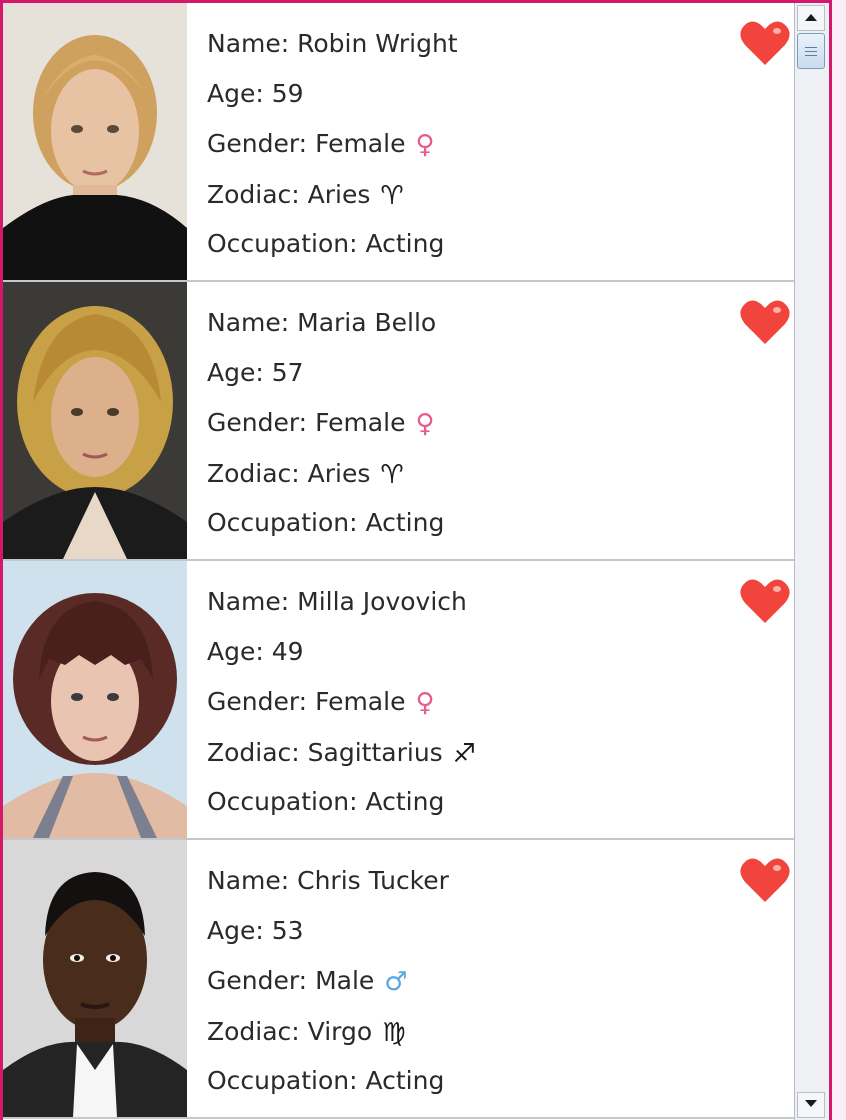  What do you see at coordinates (306, 1032) in the screenshot?
I see `zodiac-field: Zodiac: Virgo ♍` at bounding box center [306, 1032].